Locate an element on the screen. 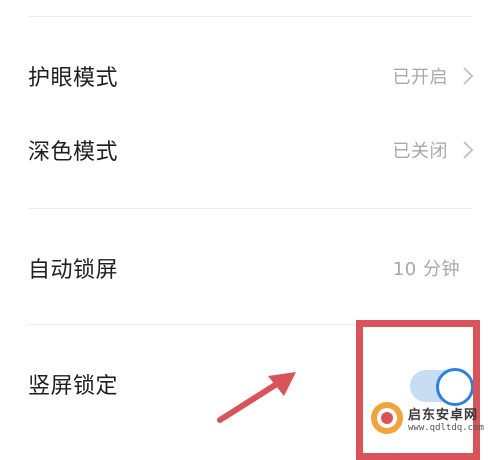 The width and height of the screenshot is (500, 460). row-auto-lock: 自动锁屏 10 分钟 is located at coordinates (250, 268).